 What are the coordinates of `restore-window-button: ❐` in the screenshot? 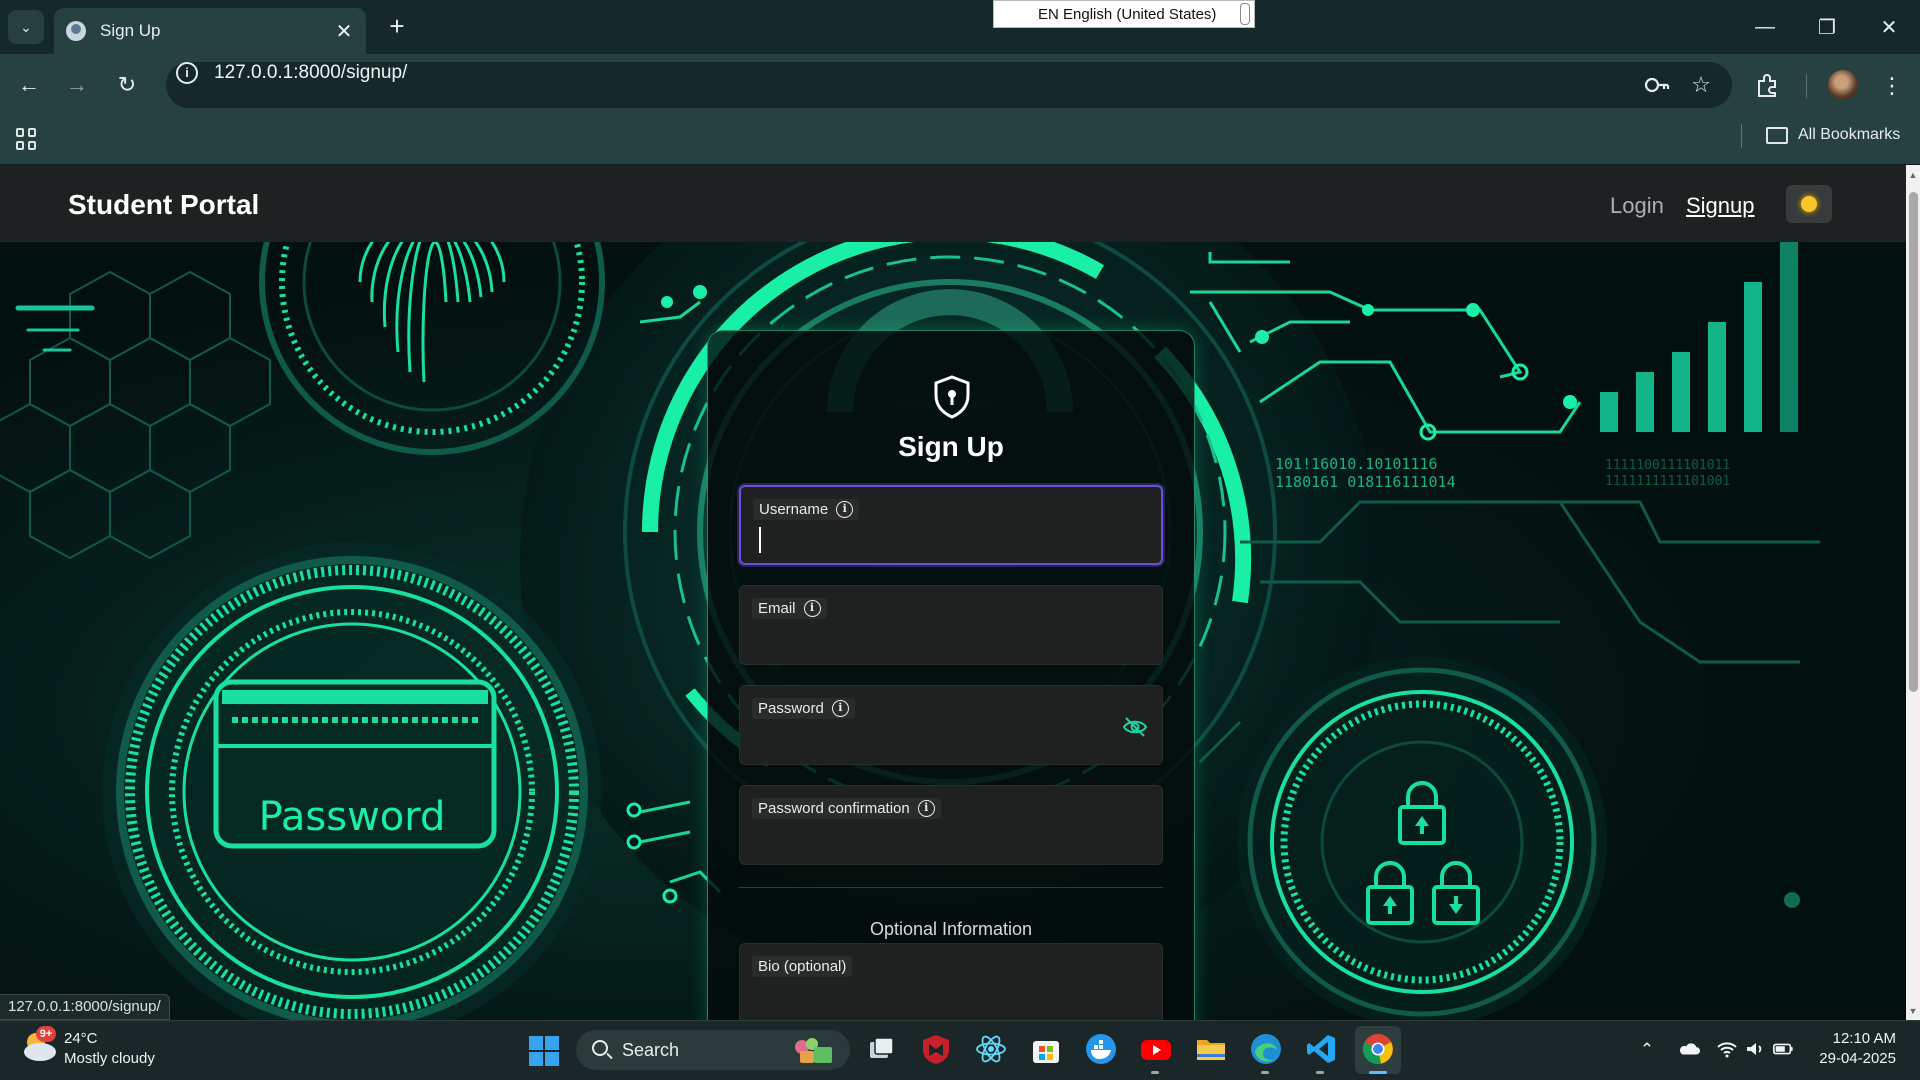 It's located at (1827, 27).